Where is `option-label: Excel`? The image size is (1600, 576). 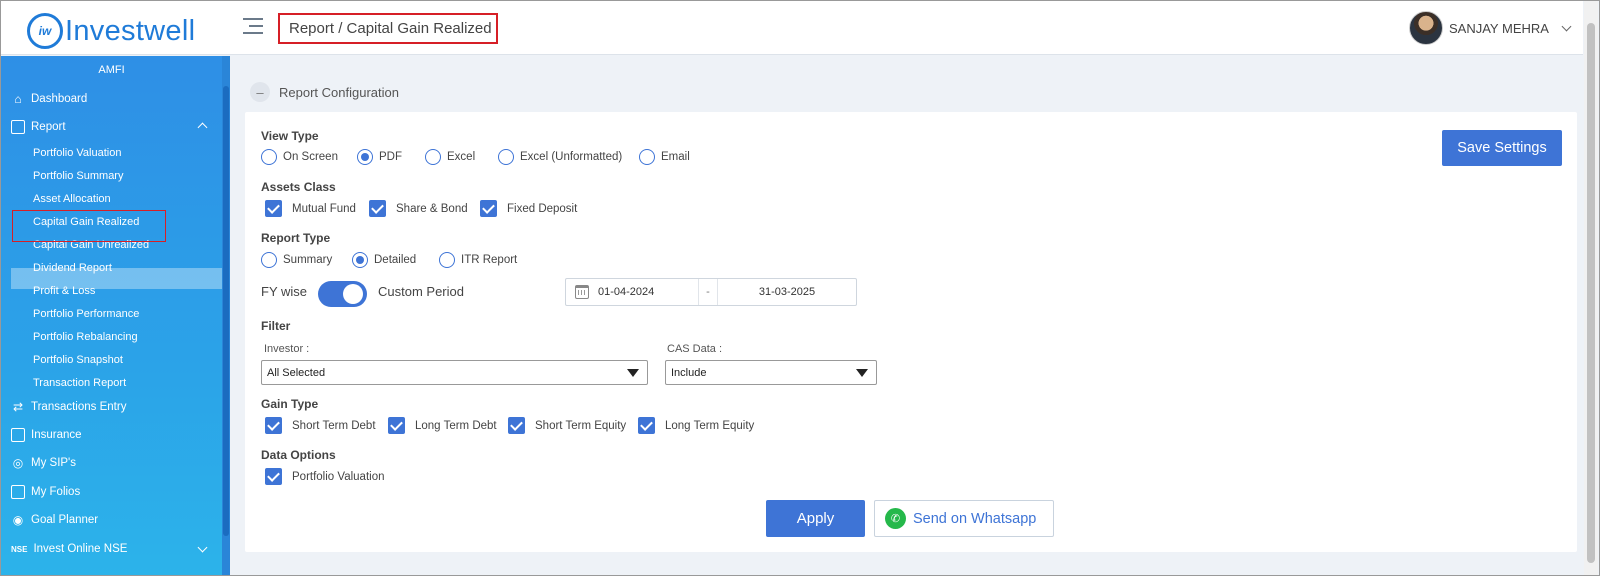
option-label: Excel is located at coordinates (461, 157).